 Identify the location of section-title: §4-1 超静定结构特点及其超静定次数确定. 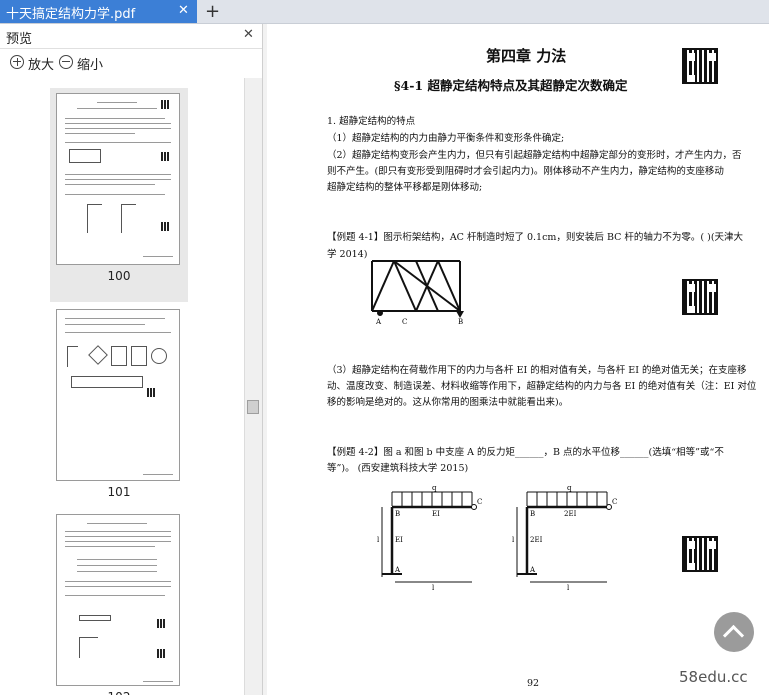
(511, 85).